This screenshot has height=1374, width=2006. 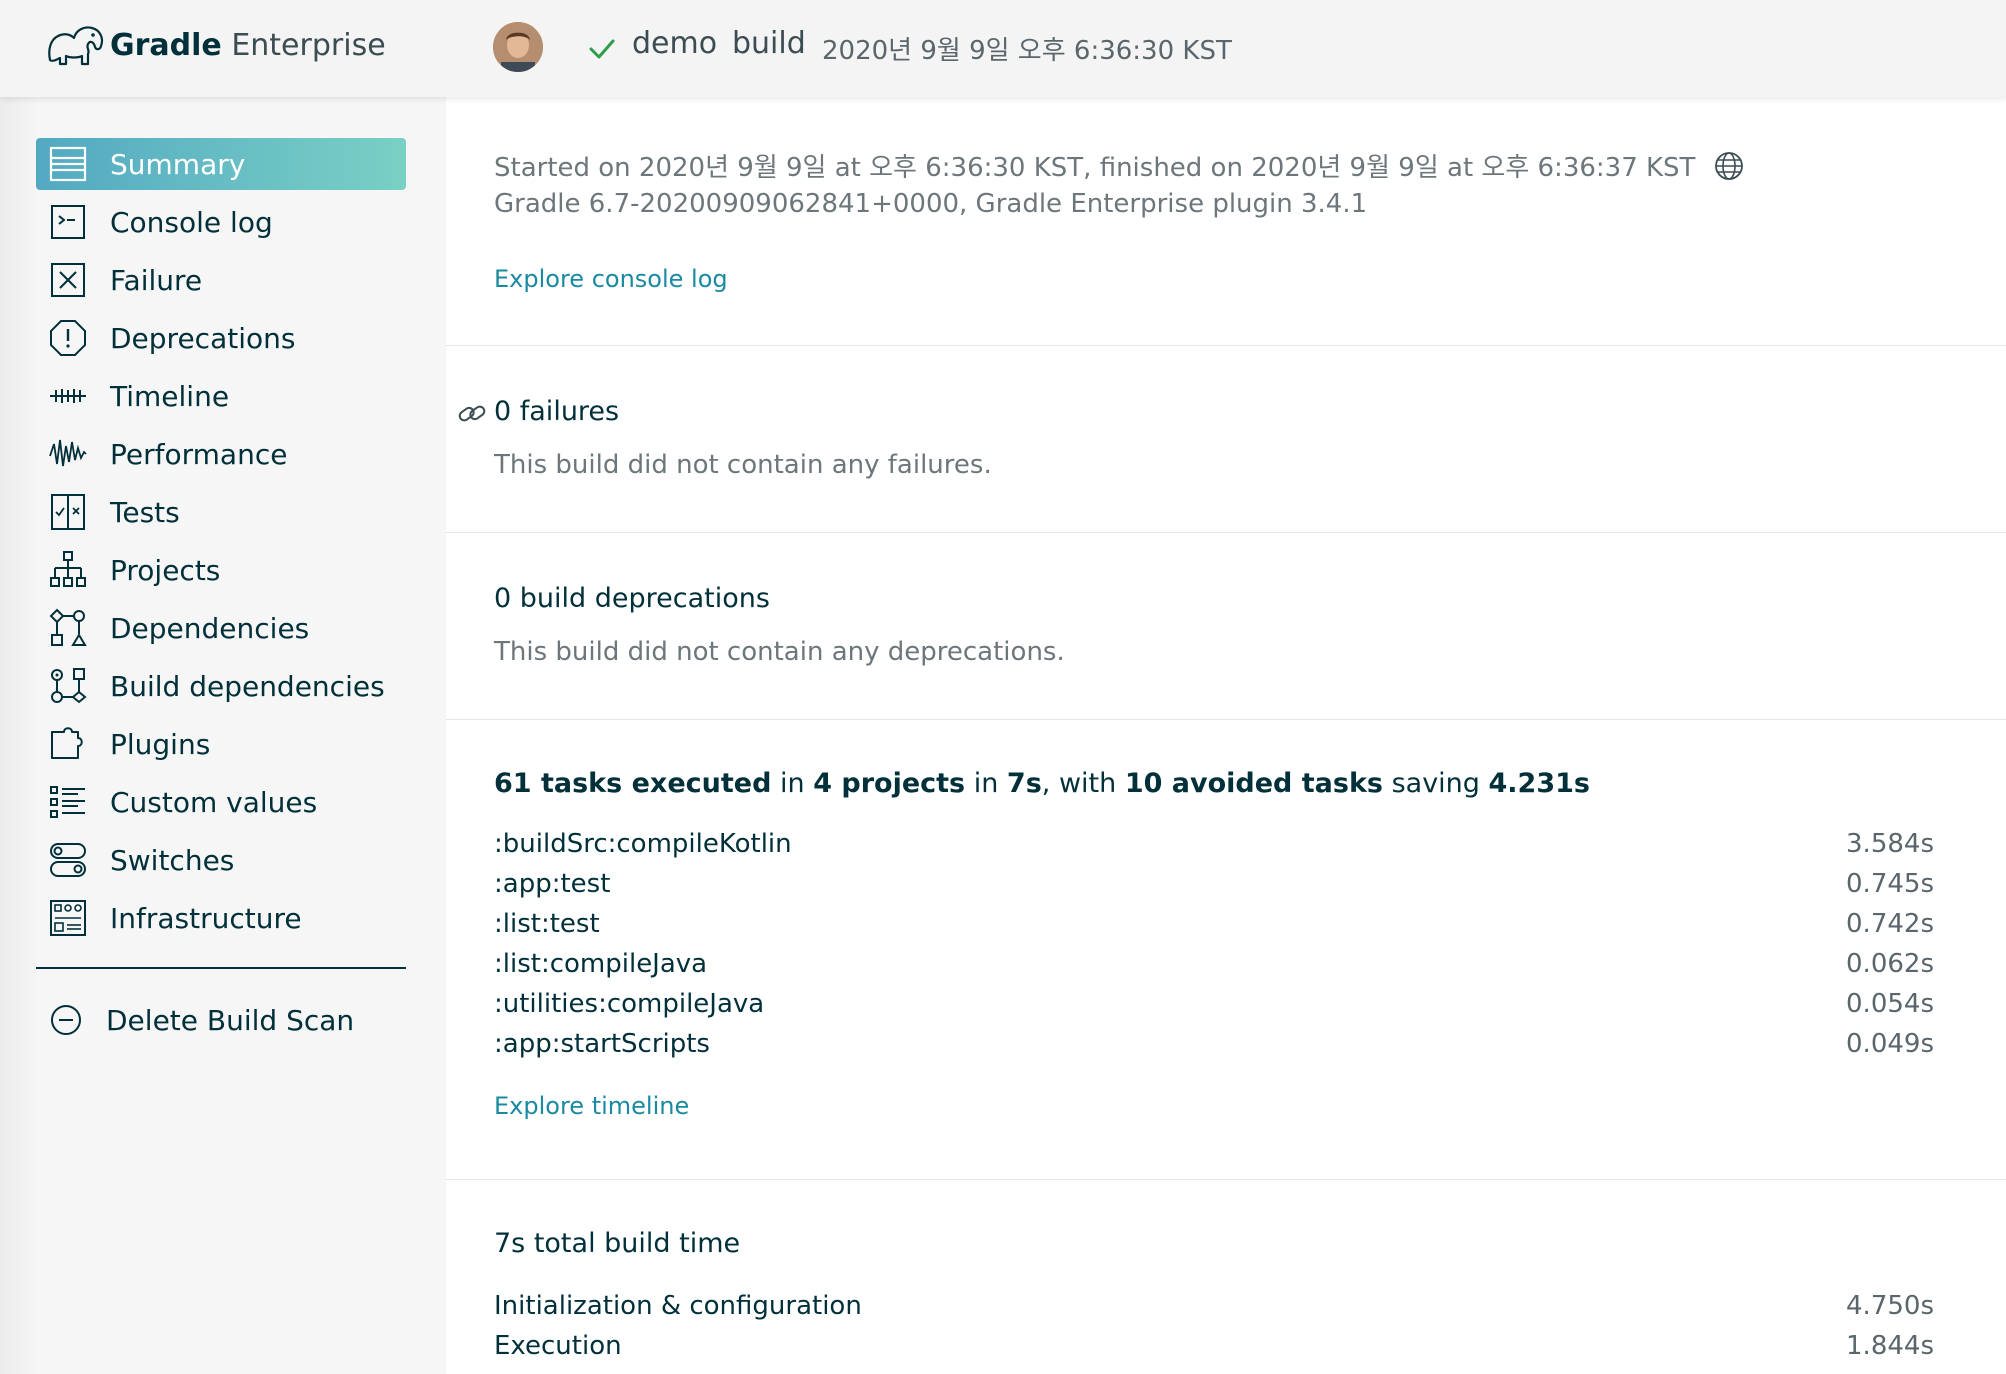 I want to click on failures-message: This build did not contain any failures., so click(x=743, y=465).